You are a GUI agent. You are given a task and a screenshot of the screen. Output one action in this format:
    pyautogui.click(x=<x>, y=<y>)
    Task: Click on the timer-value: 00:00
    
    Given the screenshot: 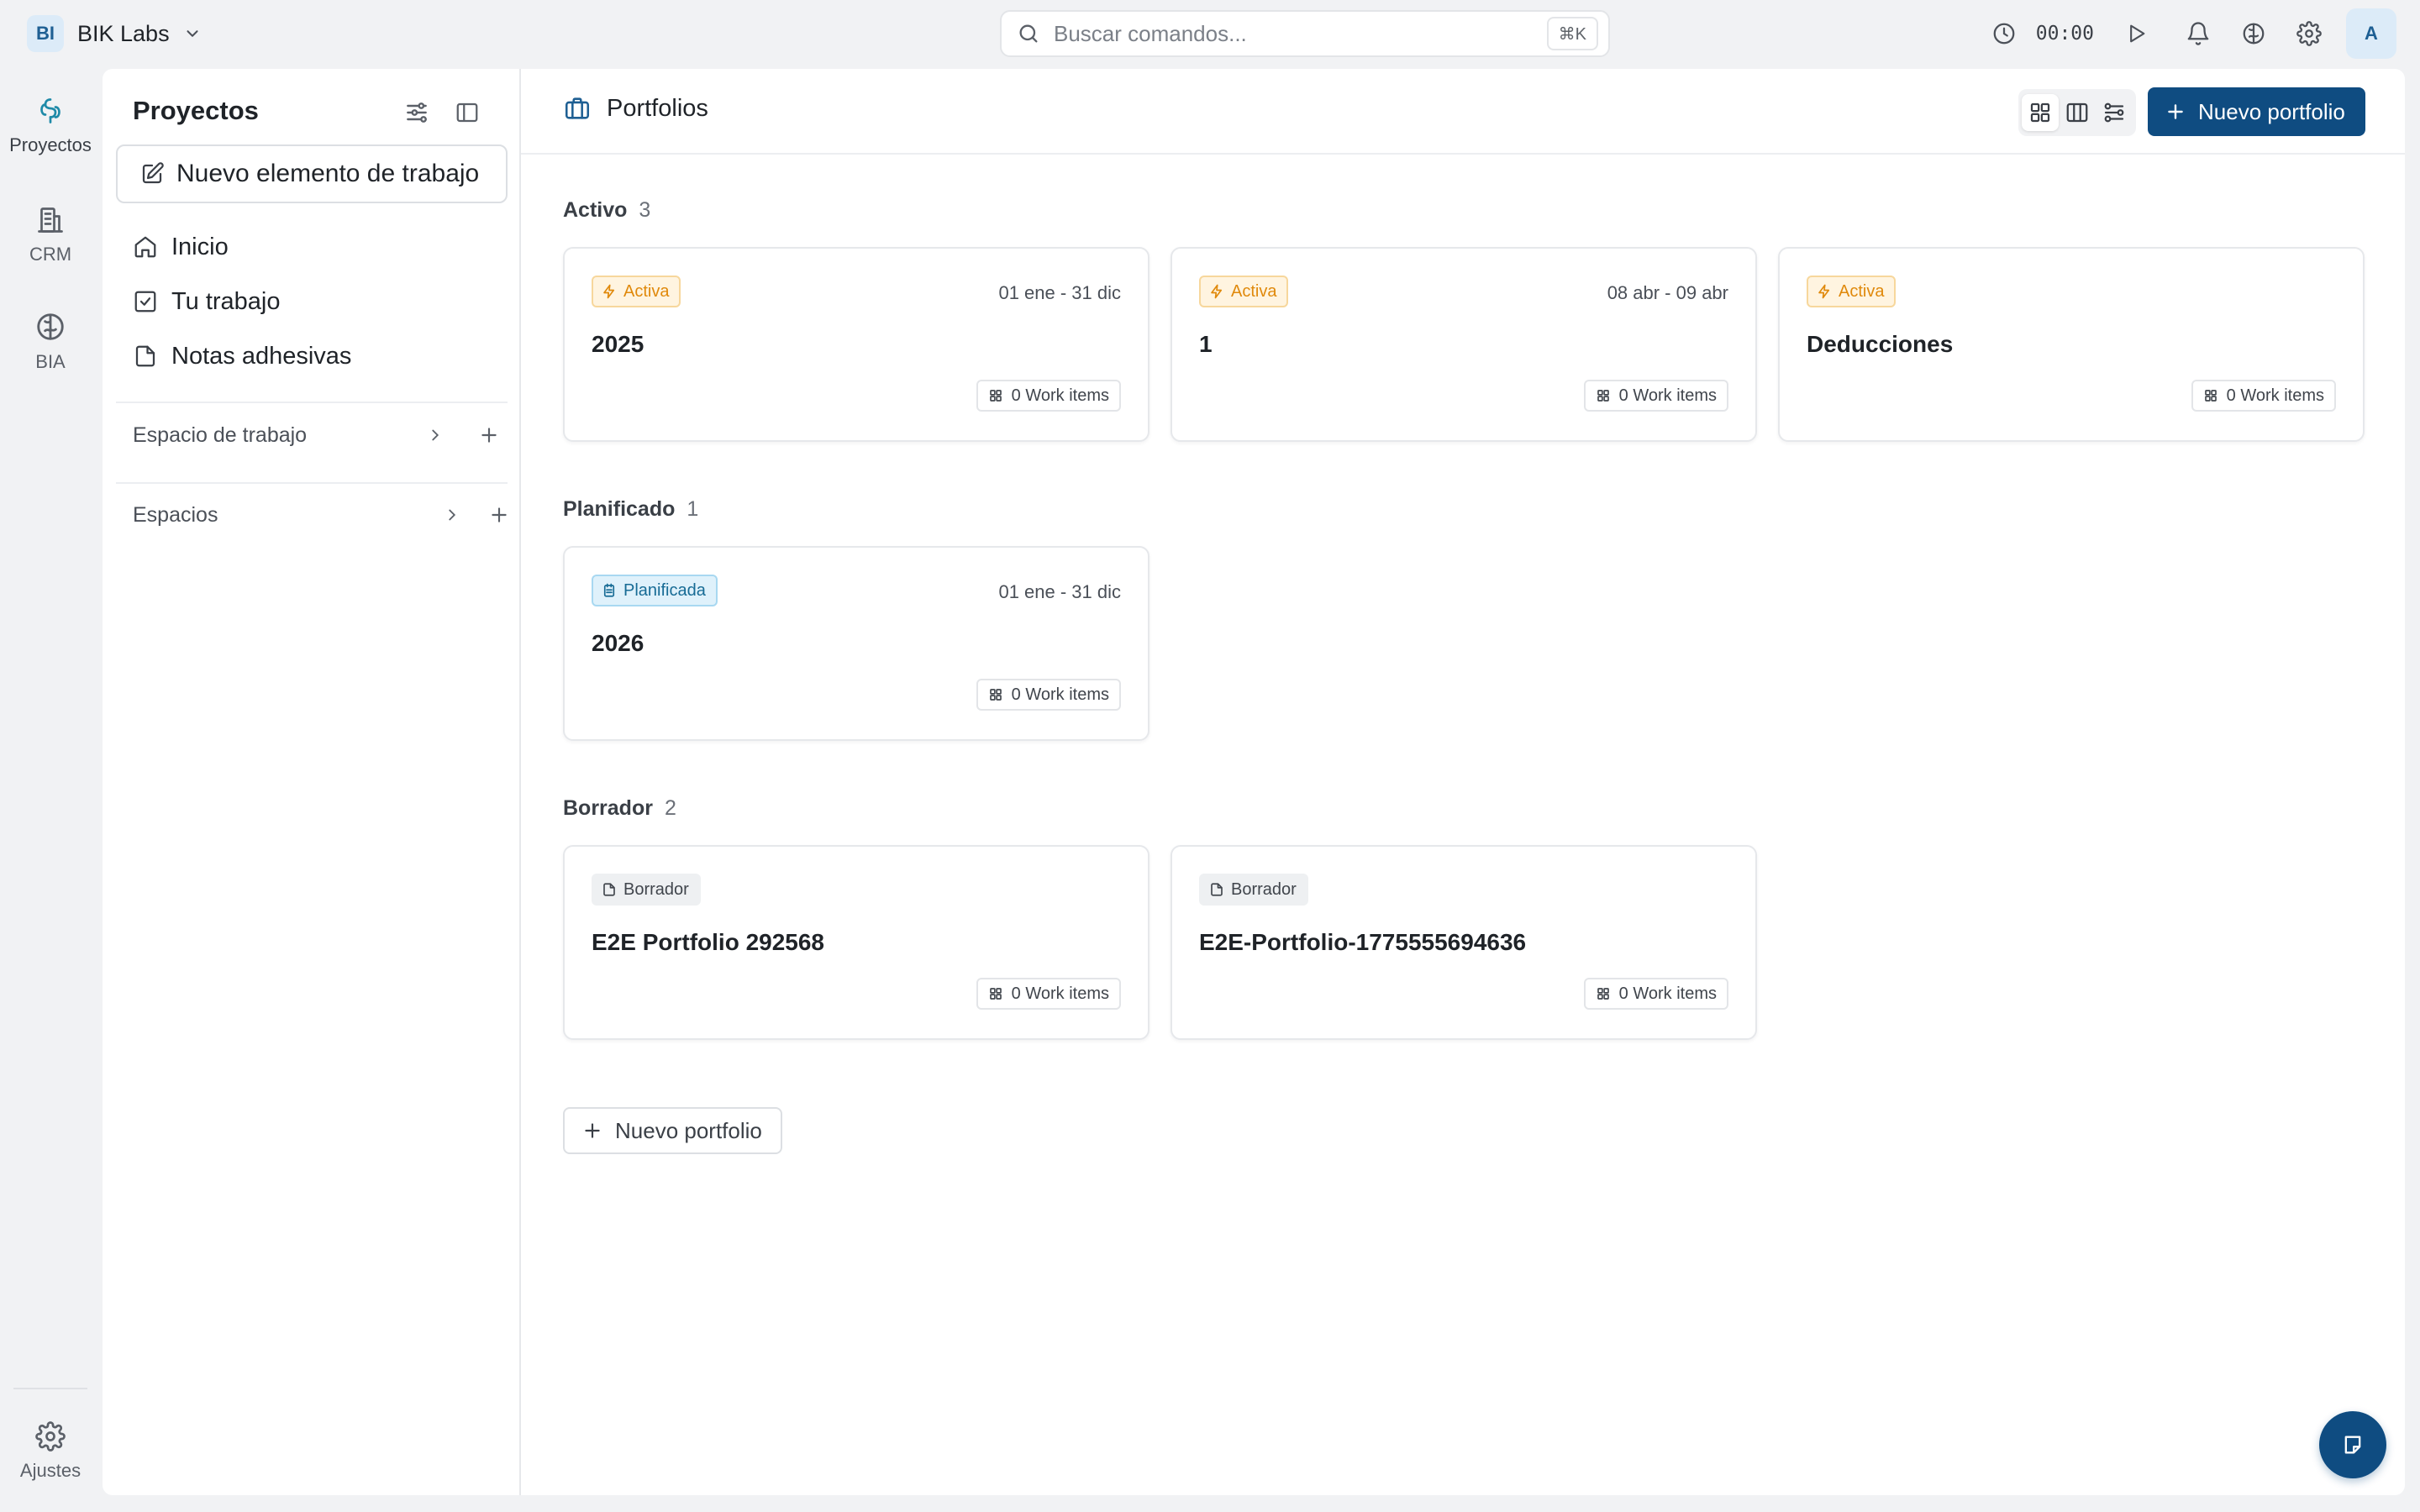 What is the action you would take?
    pyautogui.click(x=2064, y=34)
    